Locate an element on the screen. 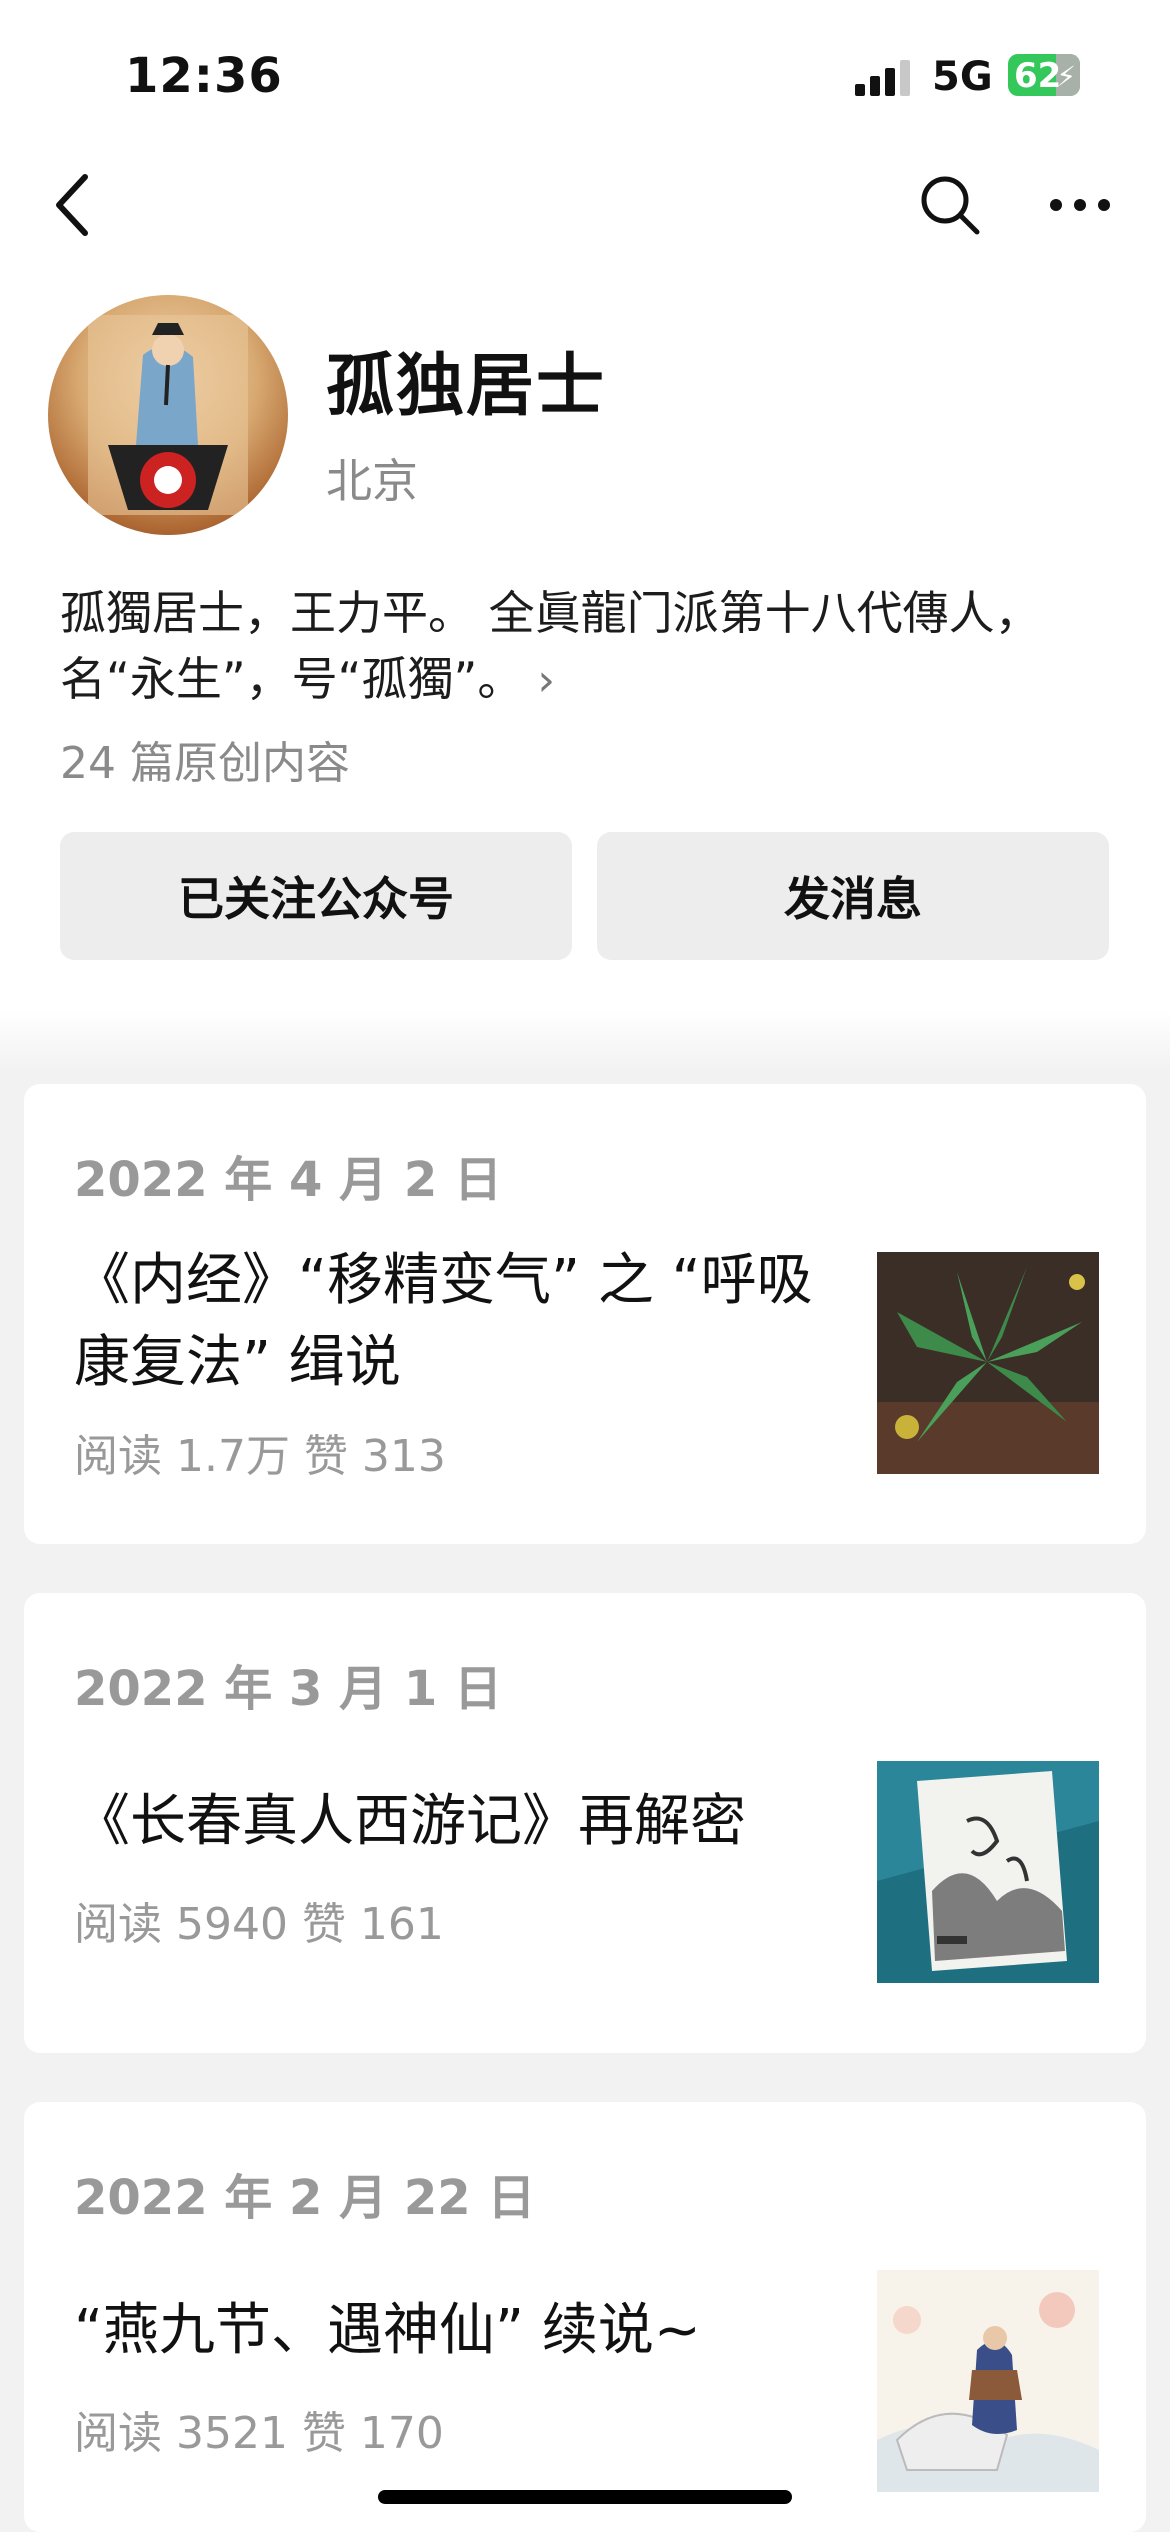 The width and height of the screenshot is (1170, 2532). chevron-right-icon: › is located at coordinates (539, 680).